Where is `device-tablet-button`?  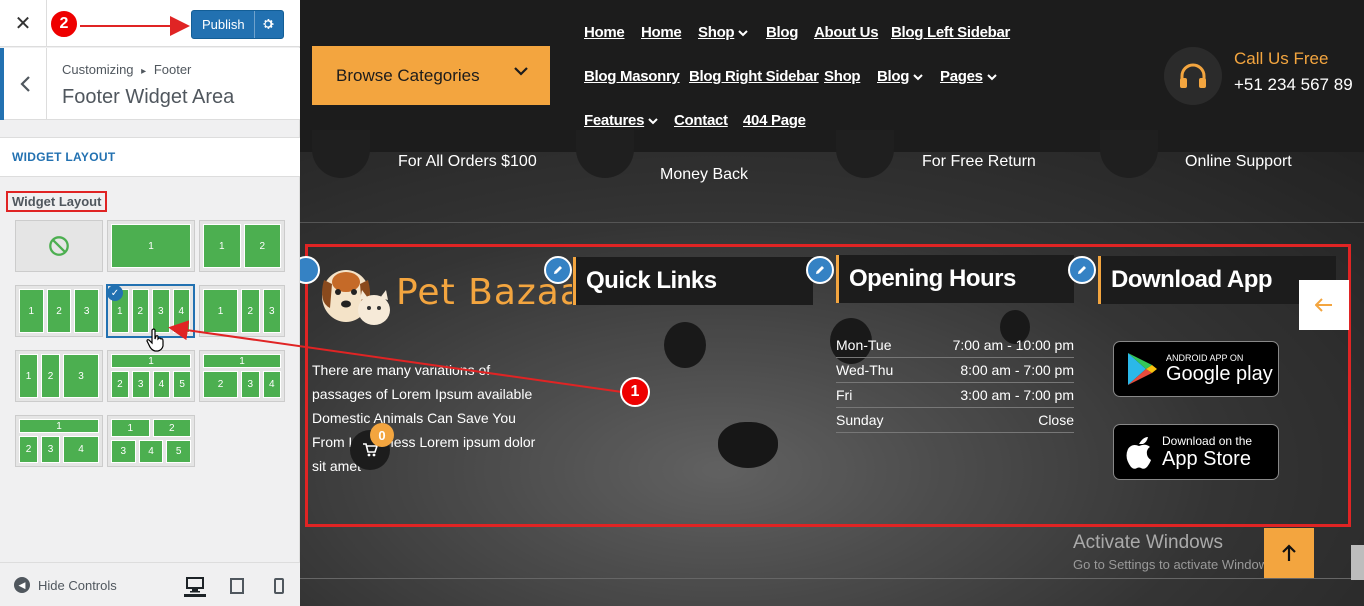
device-tablet-button is located at coordinates (237, 586).